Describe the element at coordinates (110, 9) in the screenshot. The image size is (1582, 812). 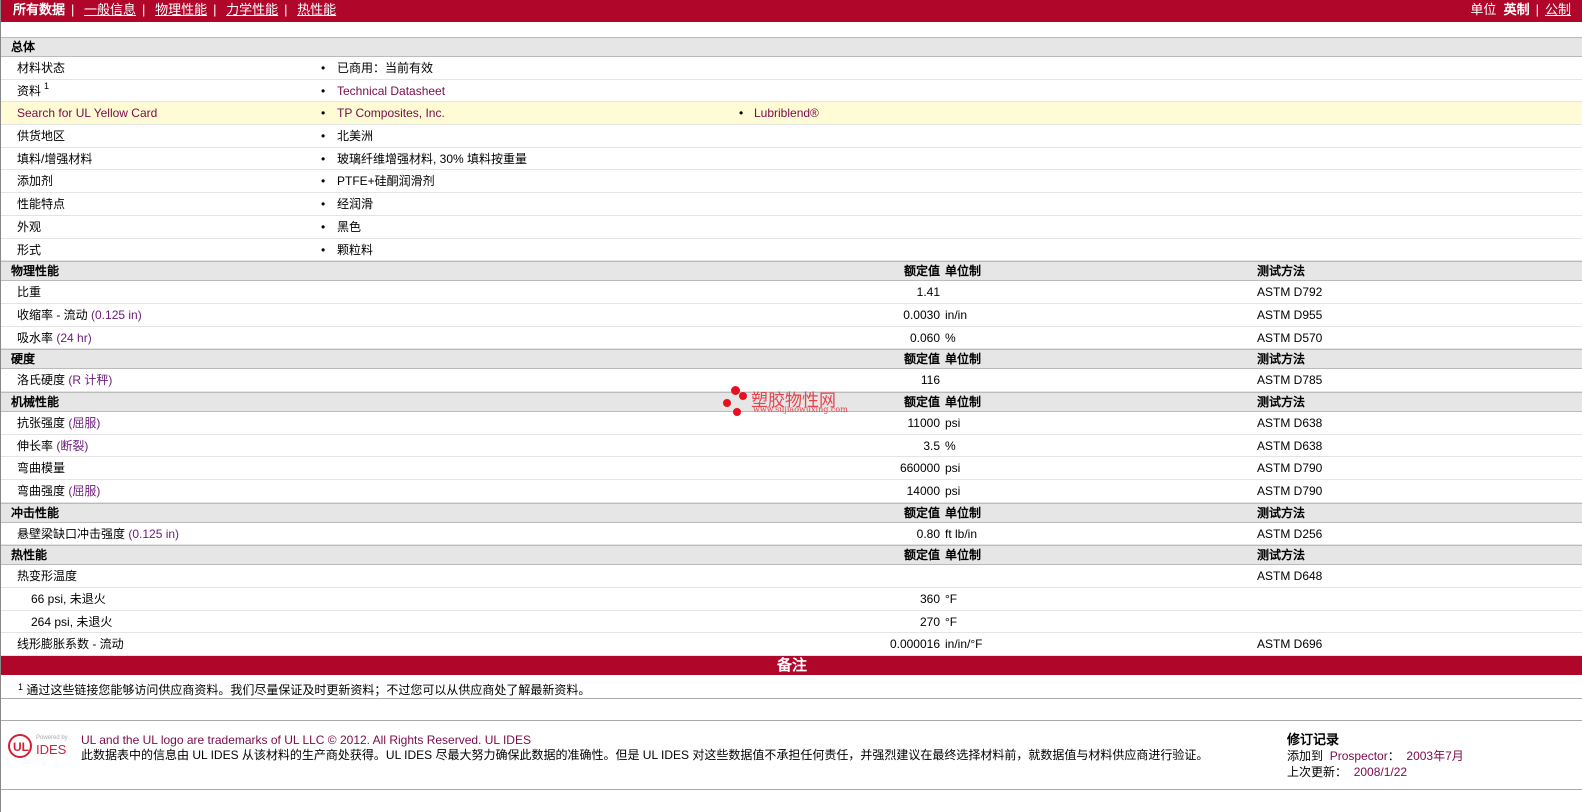
I see `nav-general: 一般信息` at that location.